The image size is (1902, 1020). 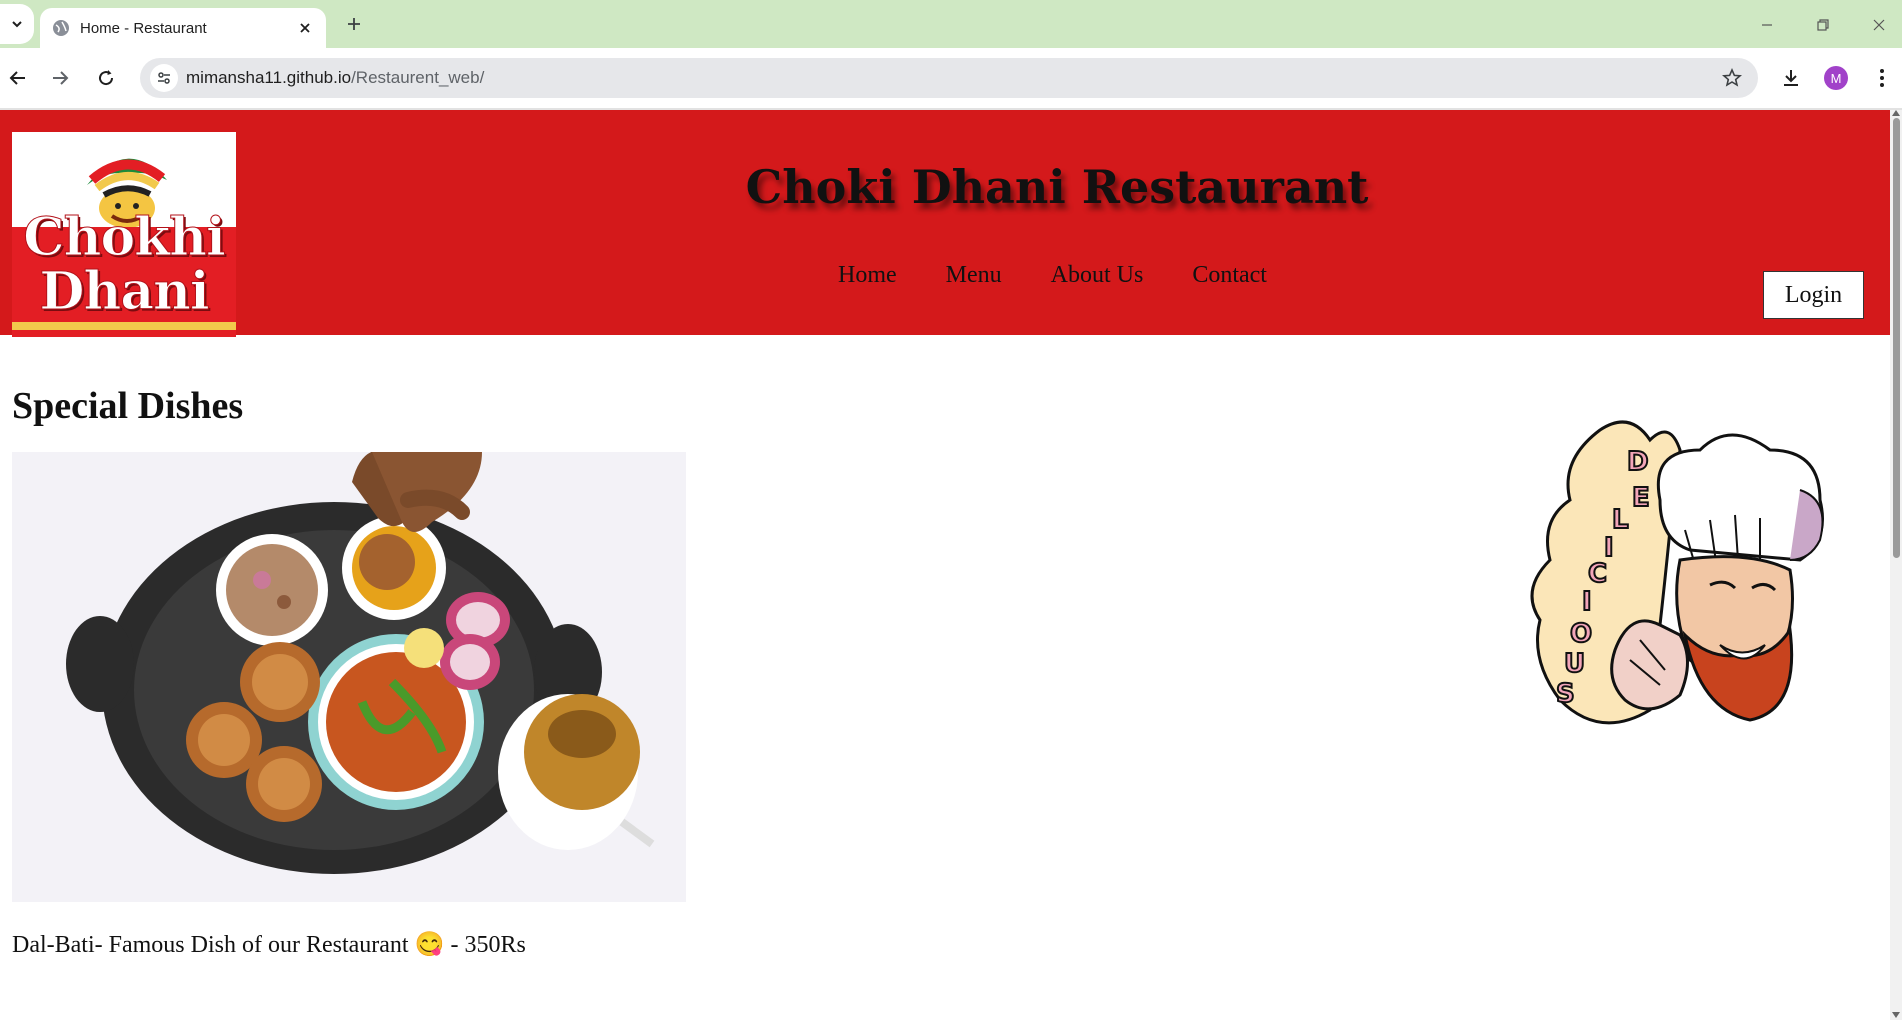 What do you see at coordinates (1896, 338) in the screenshot?
I see `scrollbar-thumb` at bounding box center [1896, 338].